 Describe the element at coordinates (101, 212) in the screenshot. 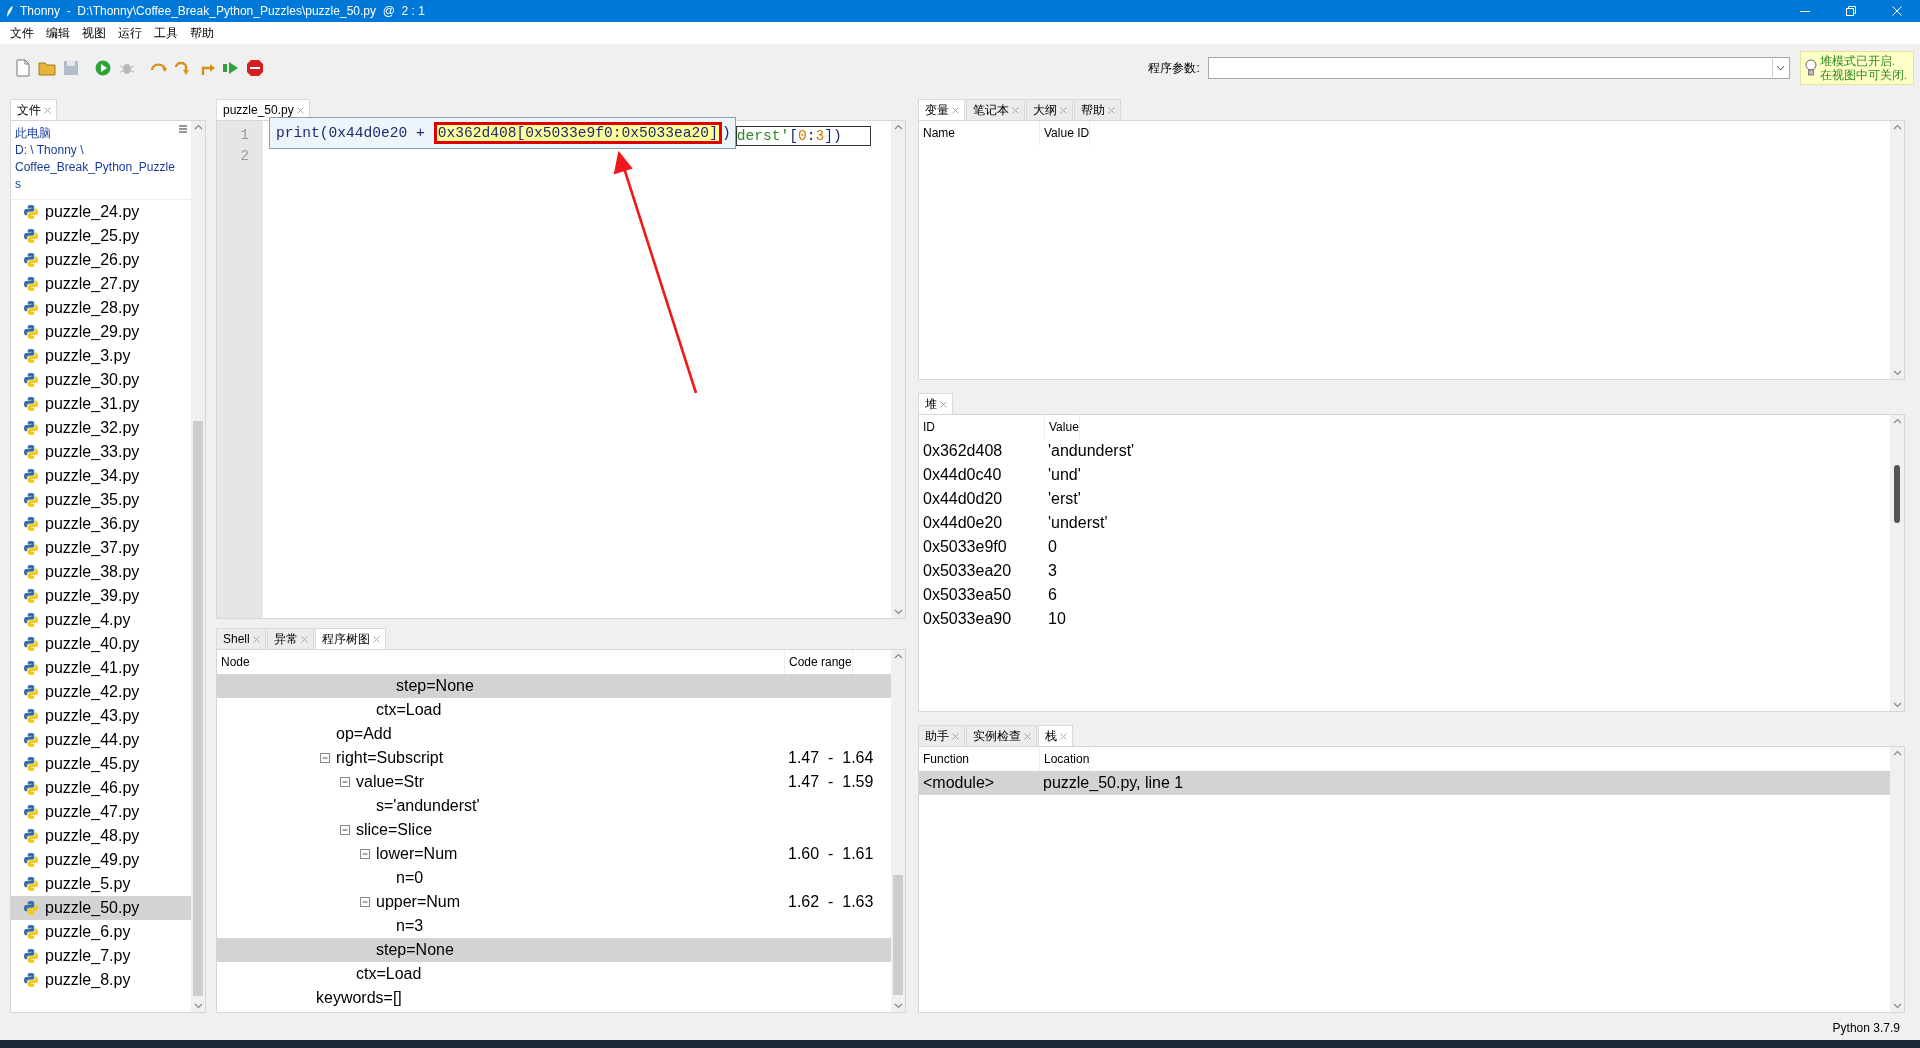

I see `file-item: puzzle_24.py` at that location.